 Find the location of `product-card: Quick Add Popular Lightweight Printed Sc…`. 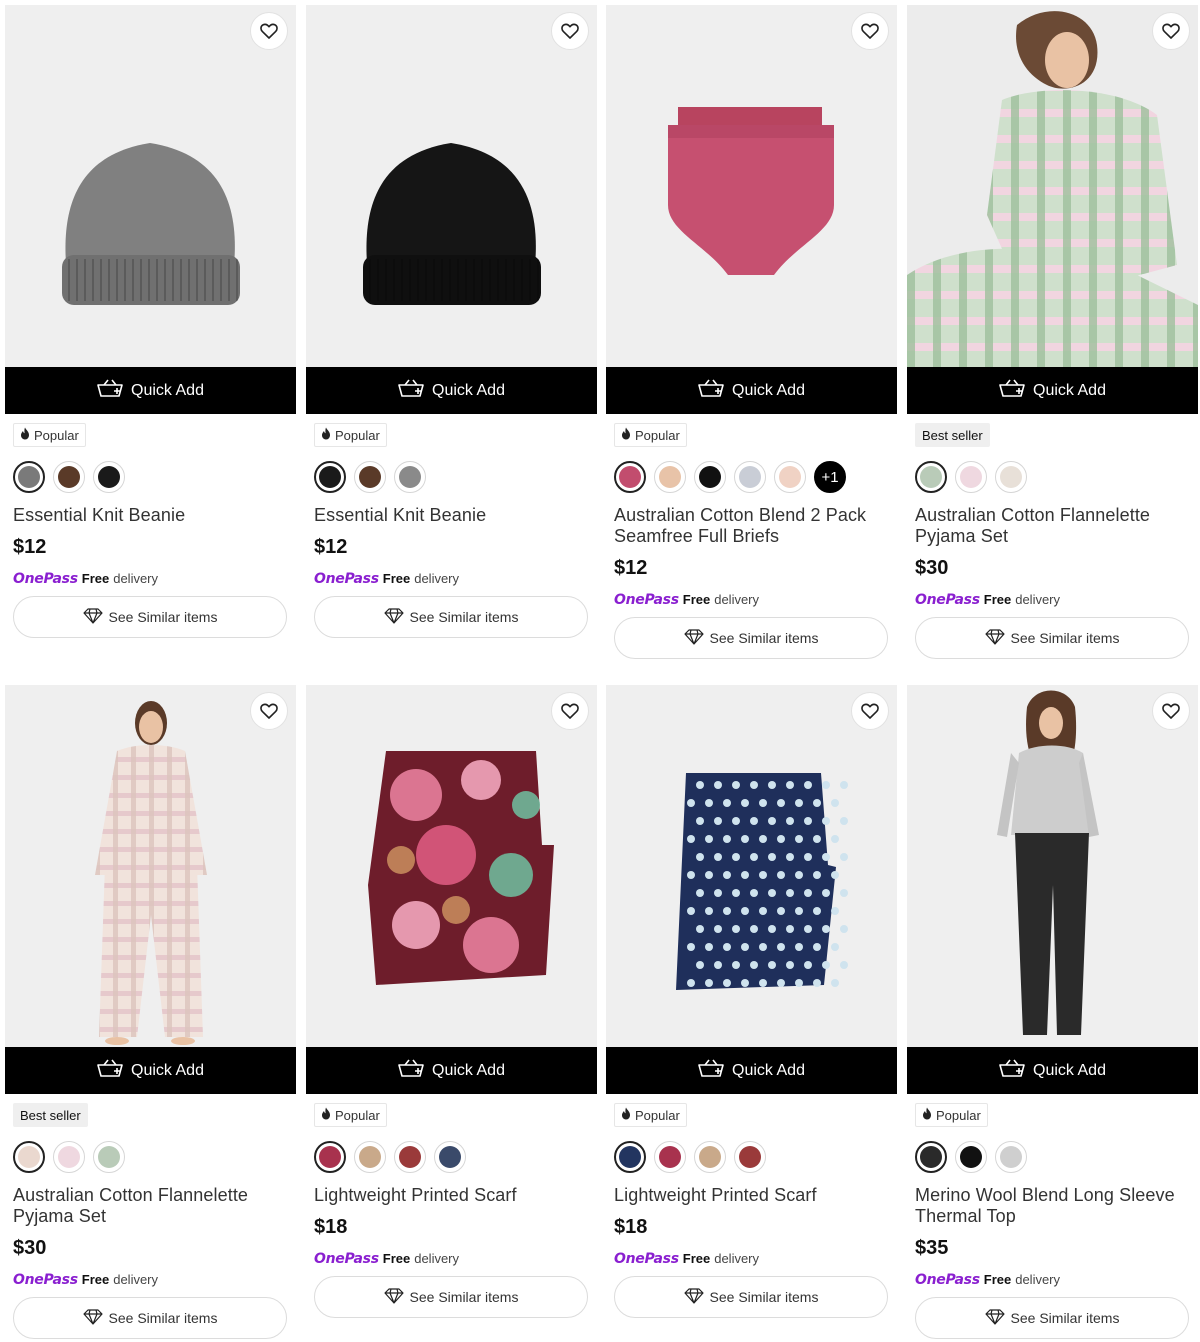

product-card: Quick Add Popular Lightweight Printed Sc… is located at coordinates (451, 1001).